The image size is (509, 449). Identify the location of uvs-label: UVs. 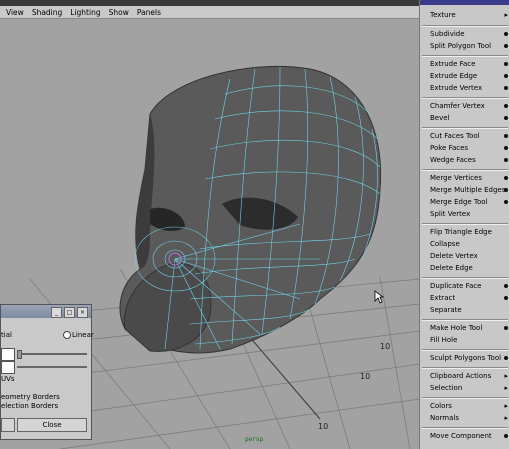
(8, 379).